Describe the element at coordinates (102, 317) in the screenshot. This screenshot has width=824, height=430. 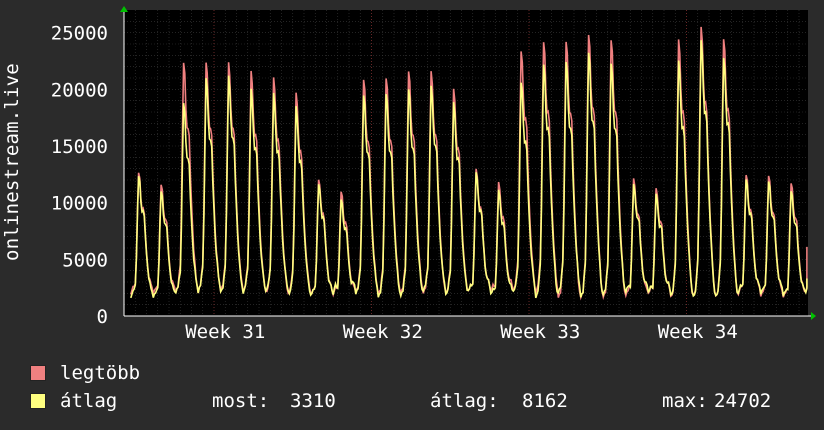
I see `y-tick-label: 0` at that location.